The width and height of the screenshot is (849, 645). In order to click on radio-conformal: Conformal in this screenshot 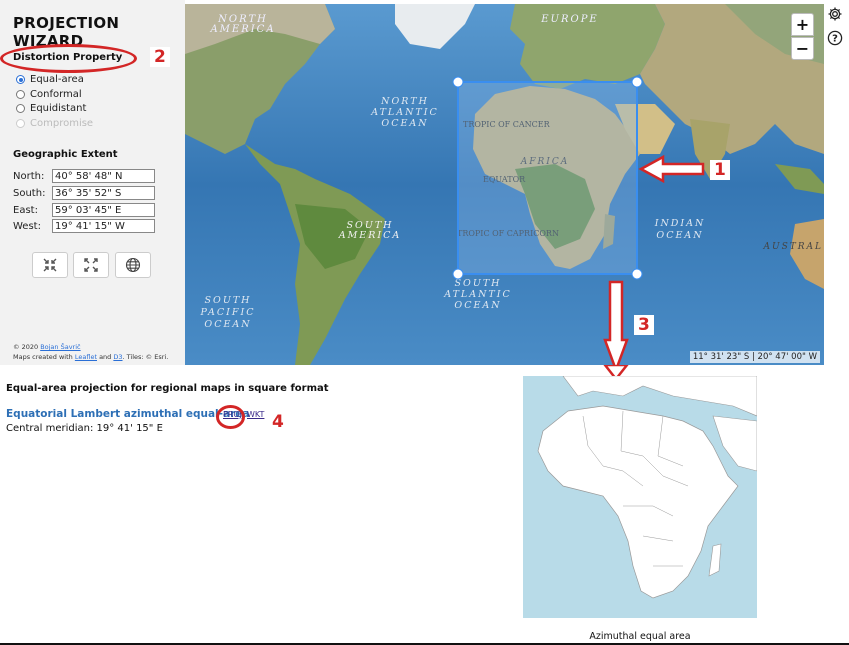, I will do `click(49, 94)`.